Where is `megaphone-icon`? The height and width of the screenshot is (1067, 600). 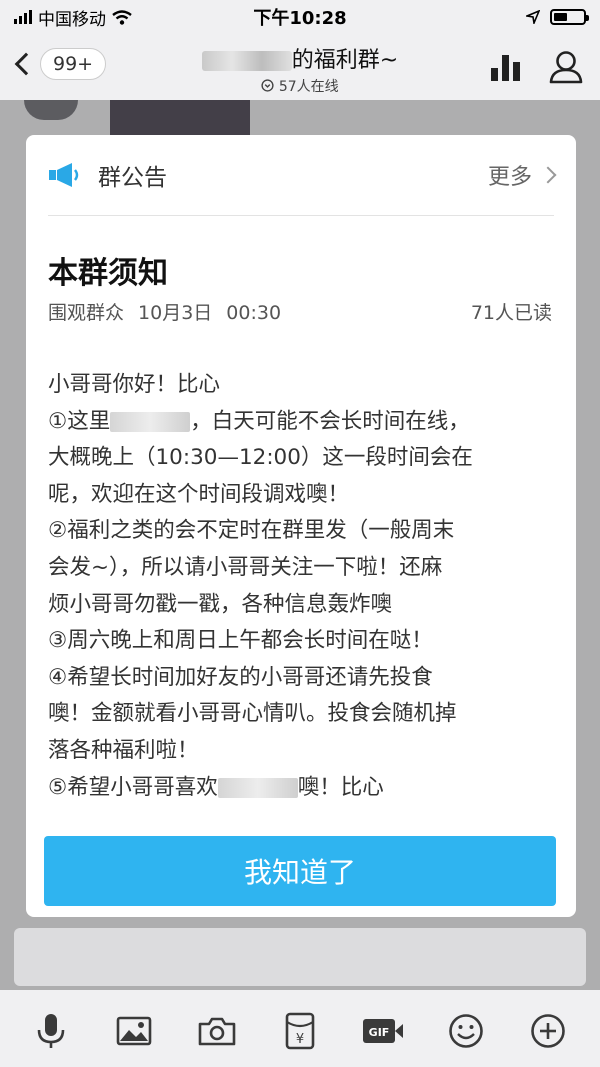 megaphone-icon is located at coordinates (64, 175).